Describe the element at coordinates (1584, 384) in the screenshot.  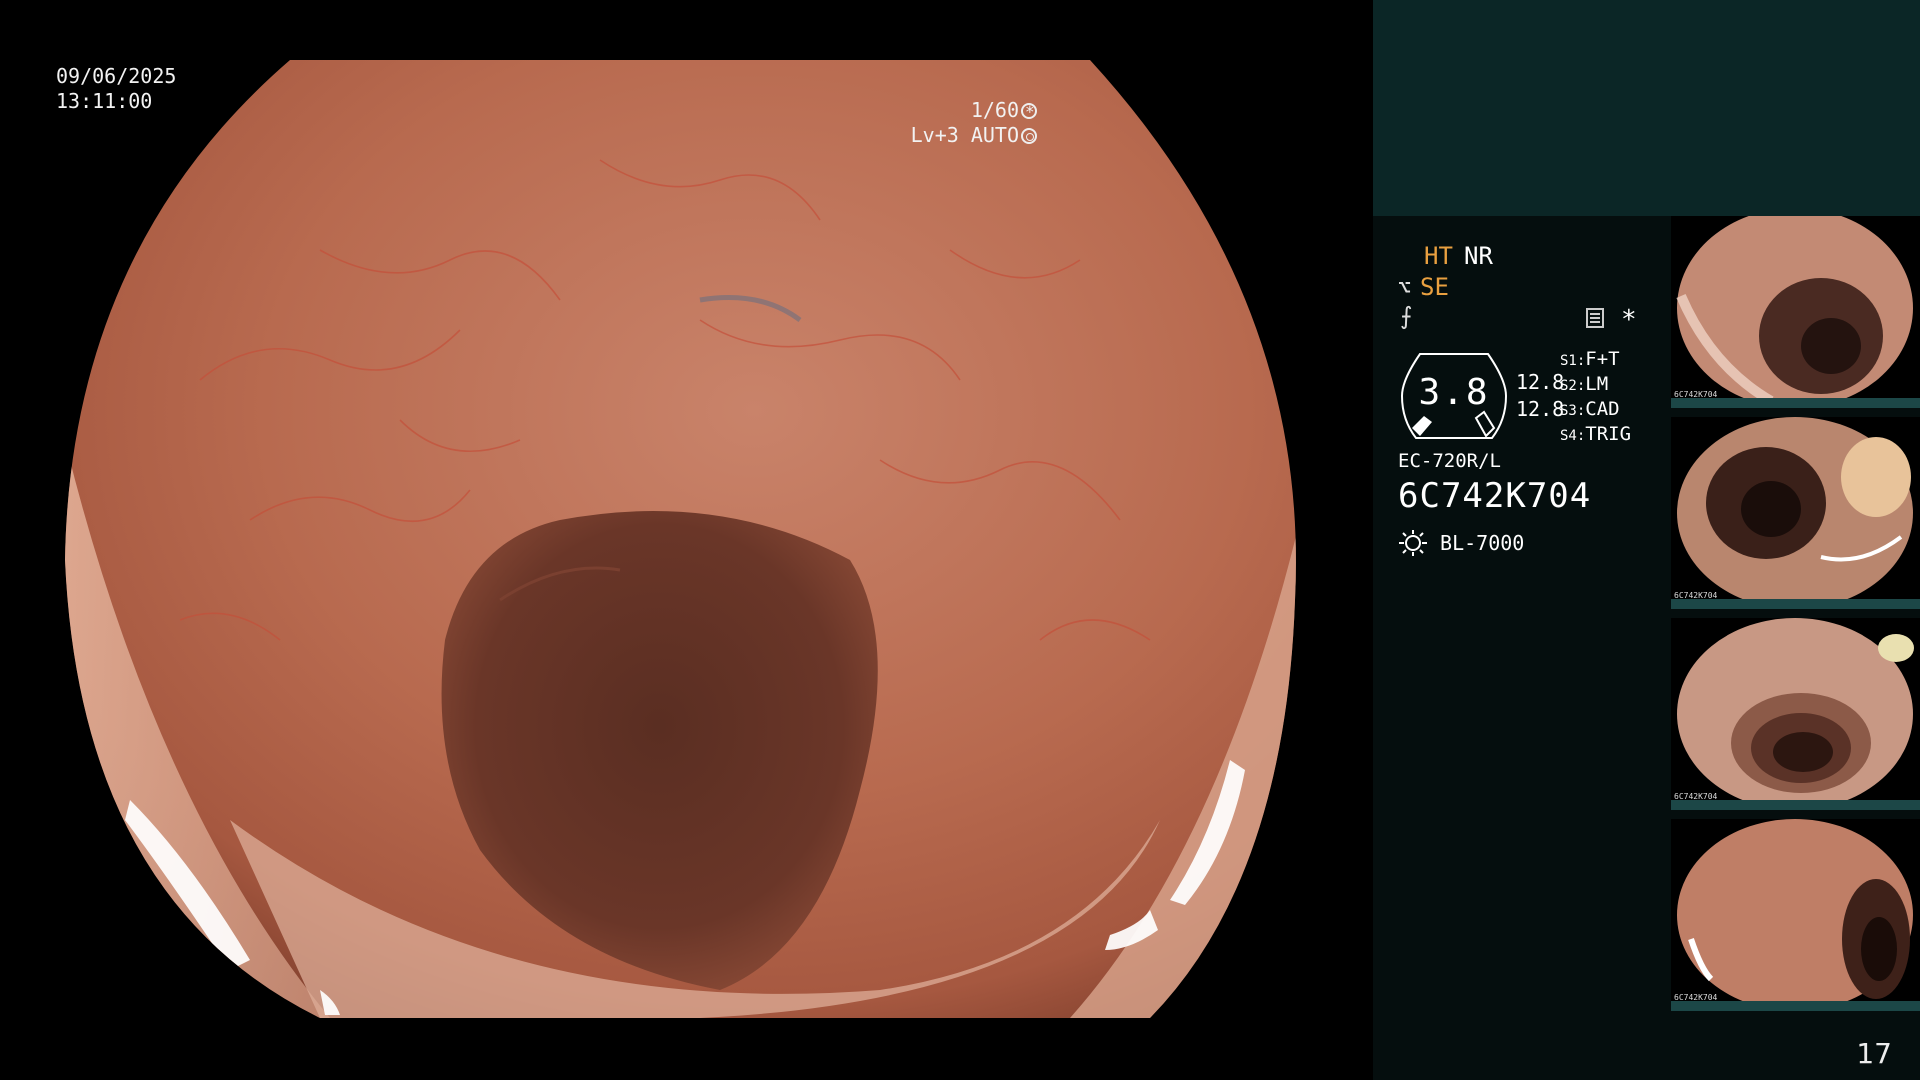
I see `switch-s2: S2:LM` at that location.